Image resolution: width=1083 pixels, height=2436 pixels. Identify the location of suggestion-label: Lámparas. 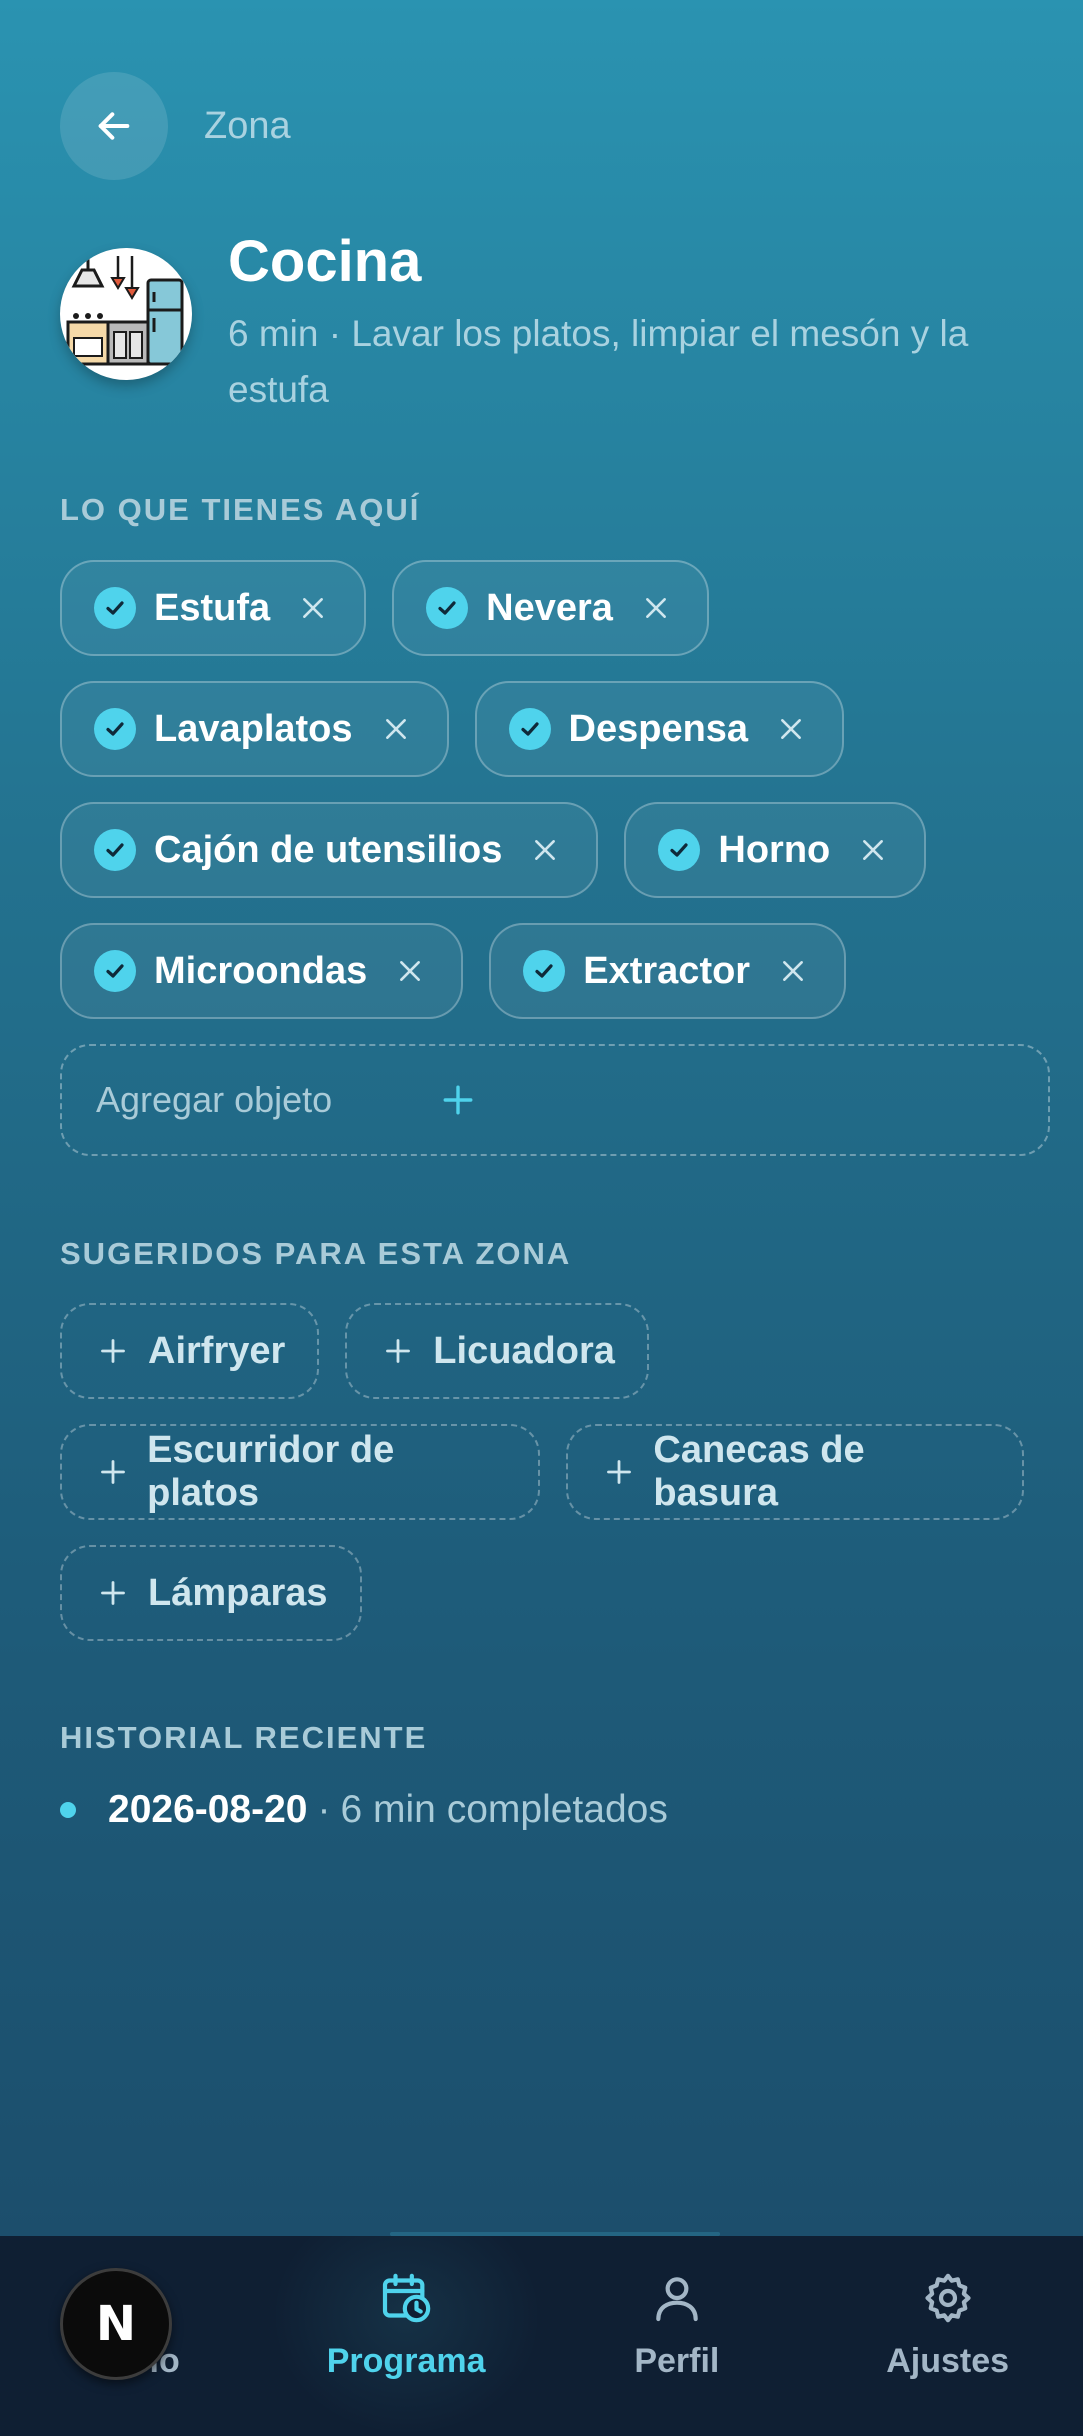
(238, 1592).